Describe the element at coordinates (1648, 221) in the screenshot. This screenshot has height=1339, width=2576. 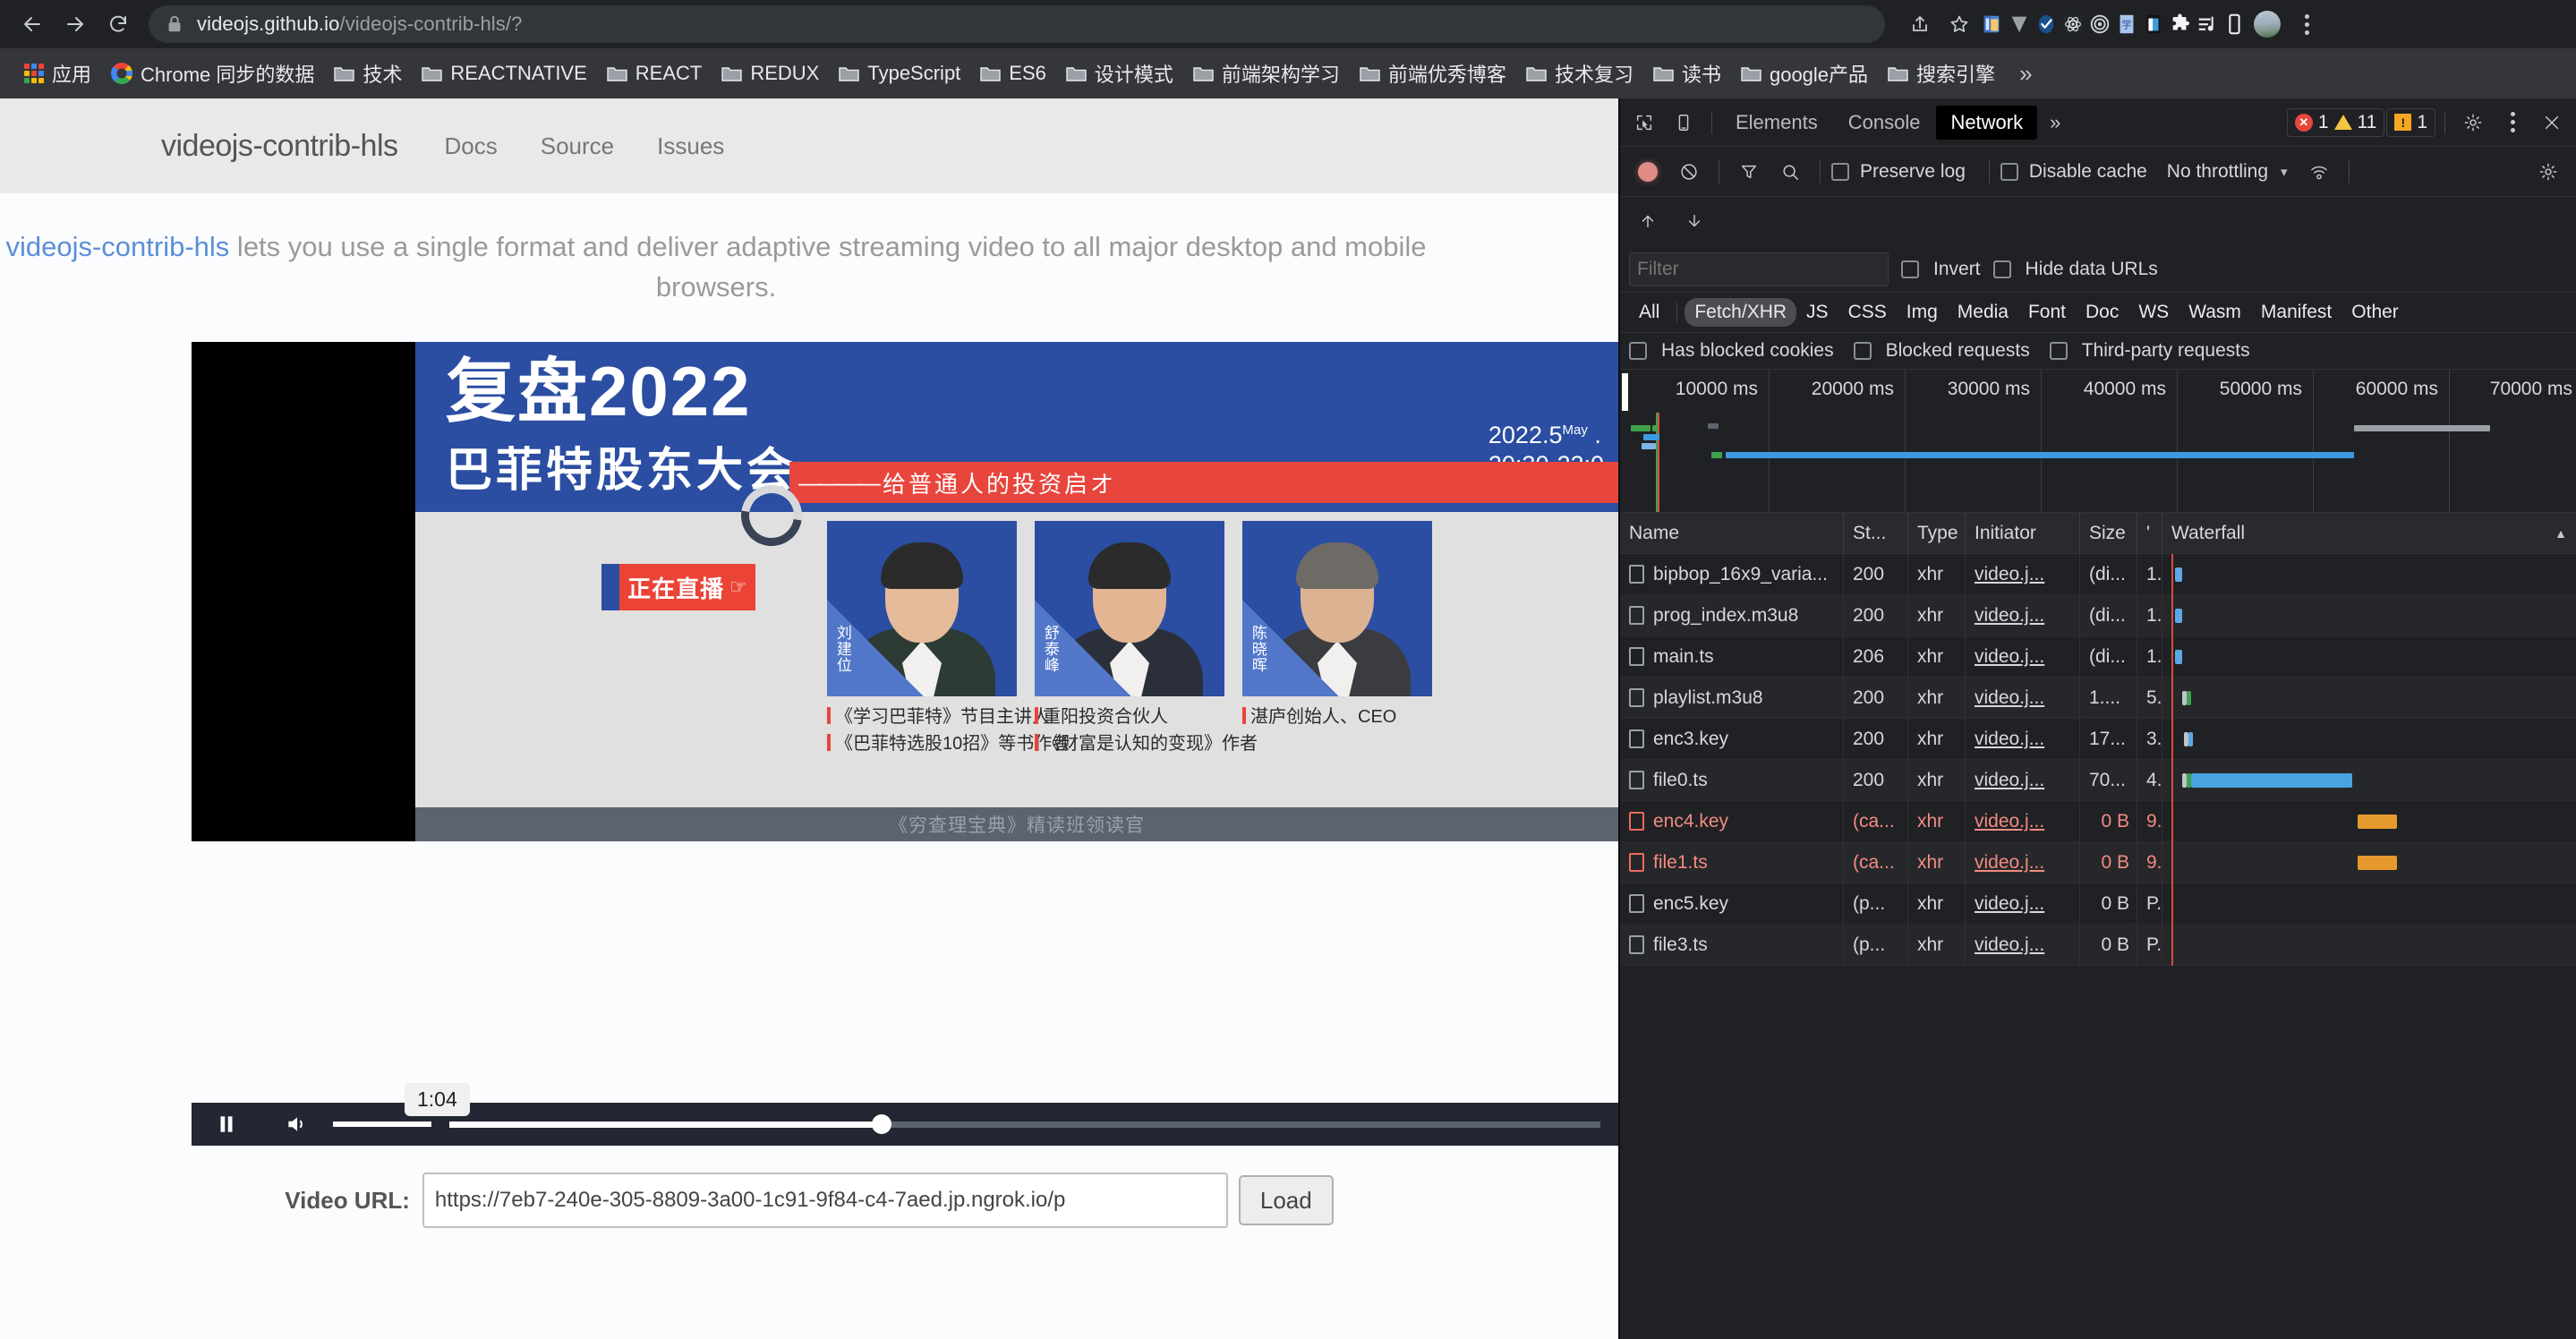
I see `import-har-icon` at that location.